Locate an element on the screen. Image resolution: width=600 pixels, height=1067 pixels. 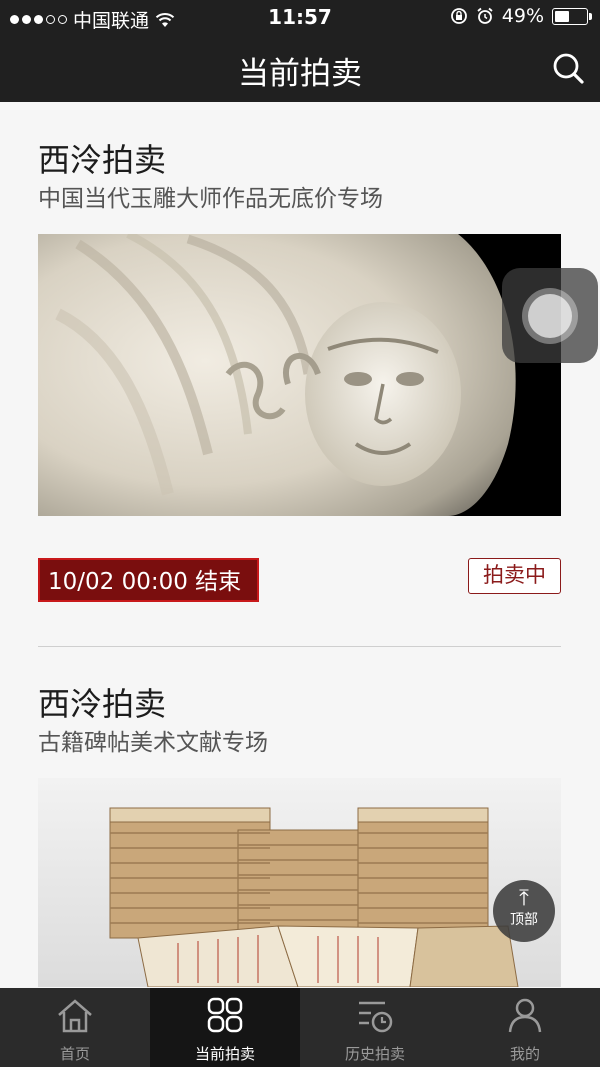
tab-home: 首页 is located at coordinates (75, 1027).